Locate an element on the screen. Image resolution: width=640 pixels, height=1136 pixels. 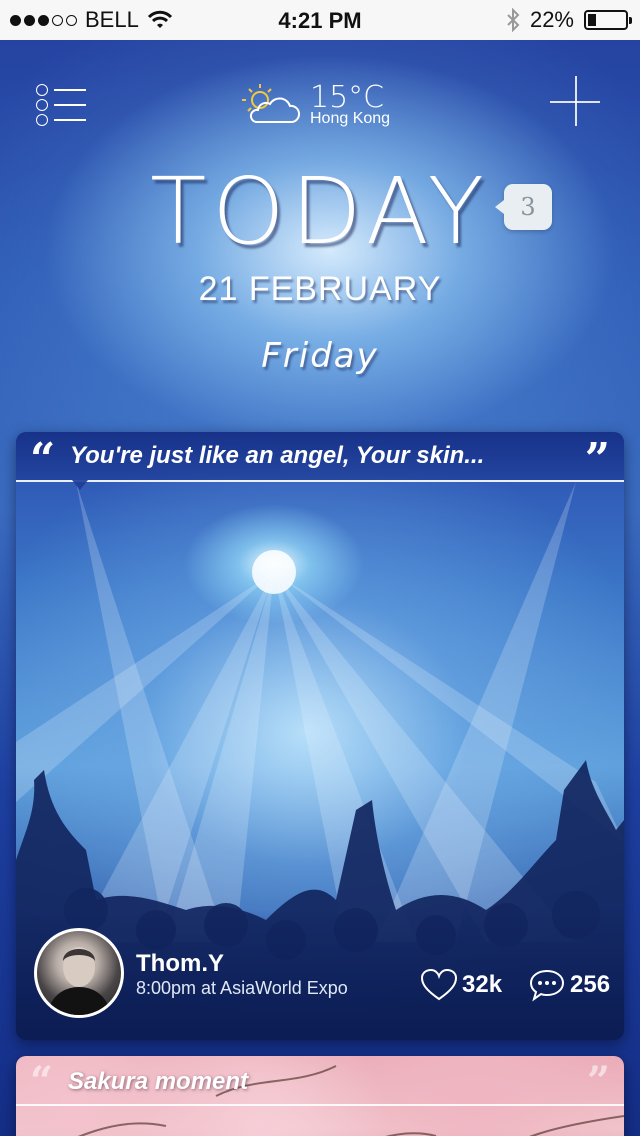
notification-badge: 3 is located at coordinates (523, 207).